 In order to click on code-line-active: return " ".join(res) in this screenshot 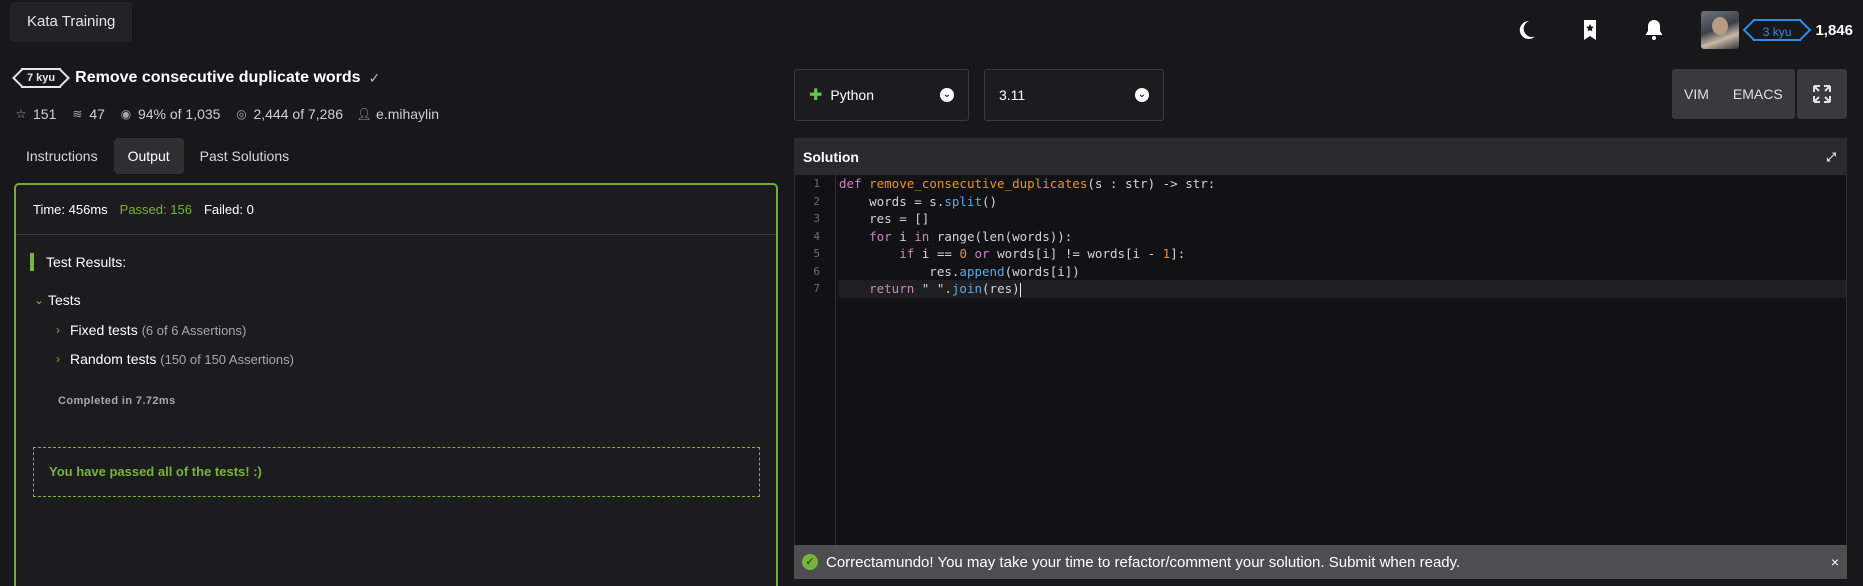, I will do `click(1342, 289)`.